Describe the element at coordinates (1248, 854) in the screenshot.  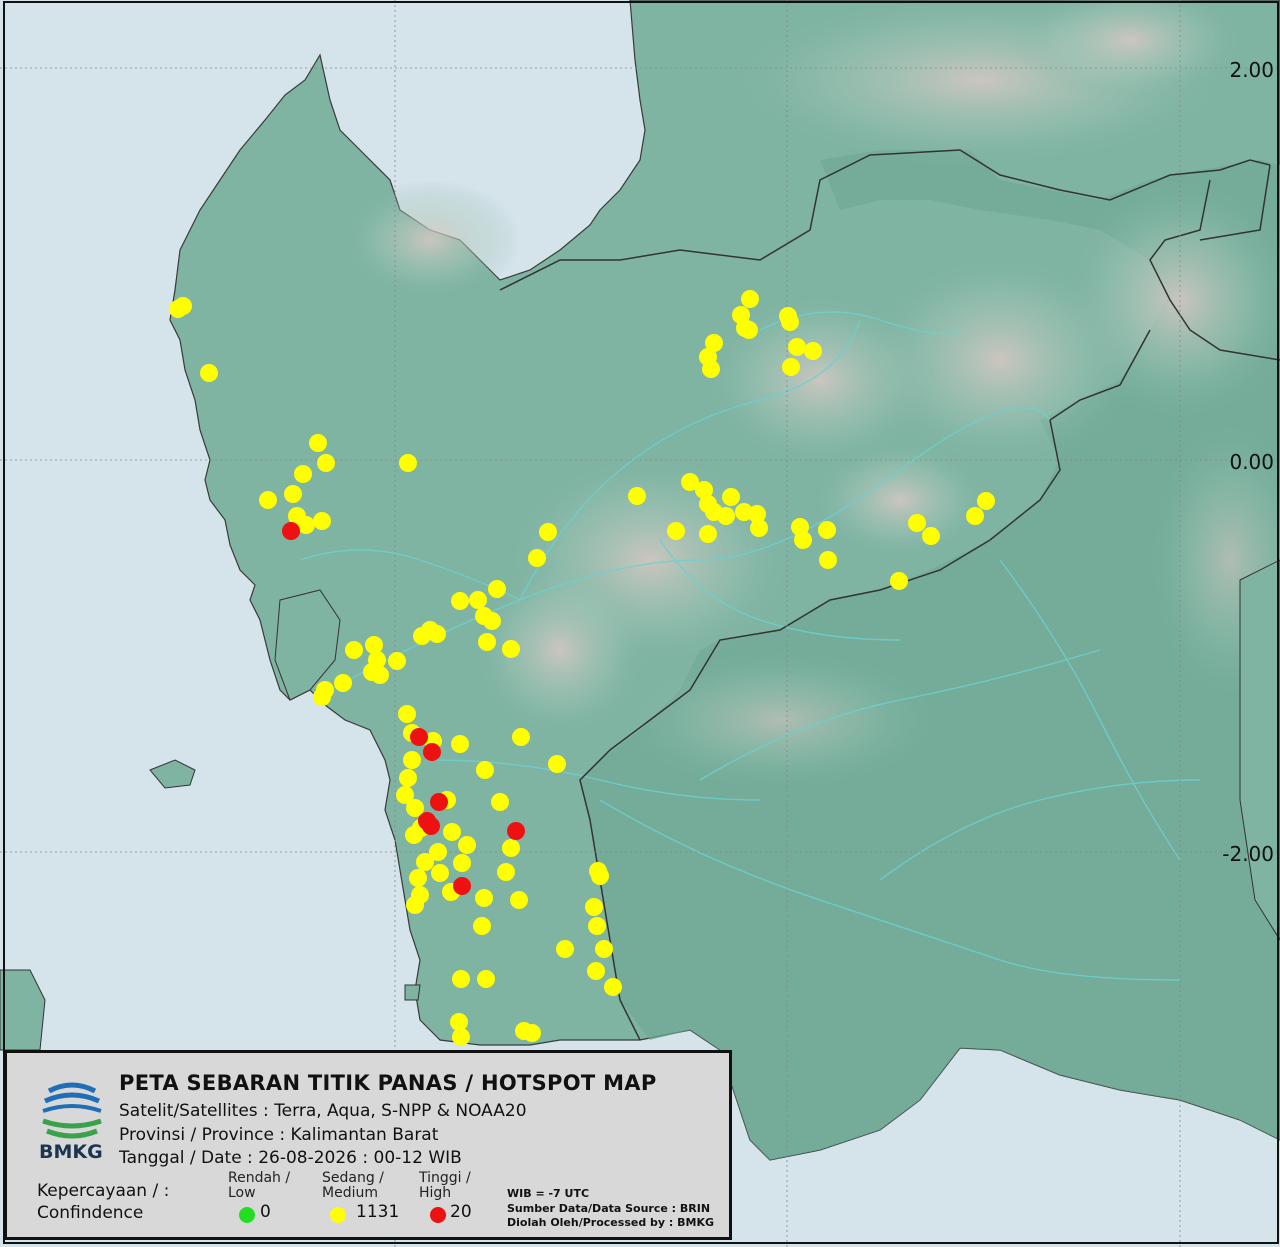
I see `latitude-label-south: -2.00` at that location.